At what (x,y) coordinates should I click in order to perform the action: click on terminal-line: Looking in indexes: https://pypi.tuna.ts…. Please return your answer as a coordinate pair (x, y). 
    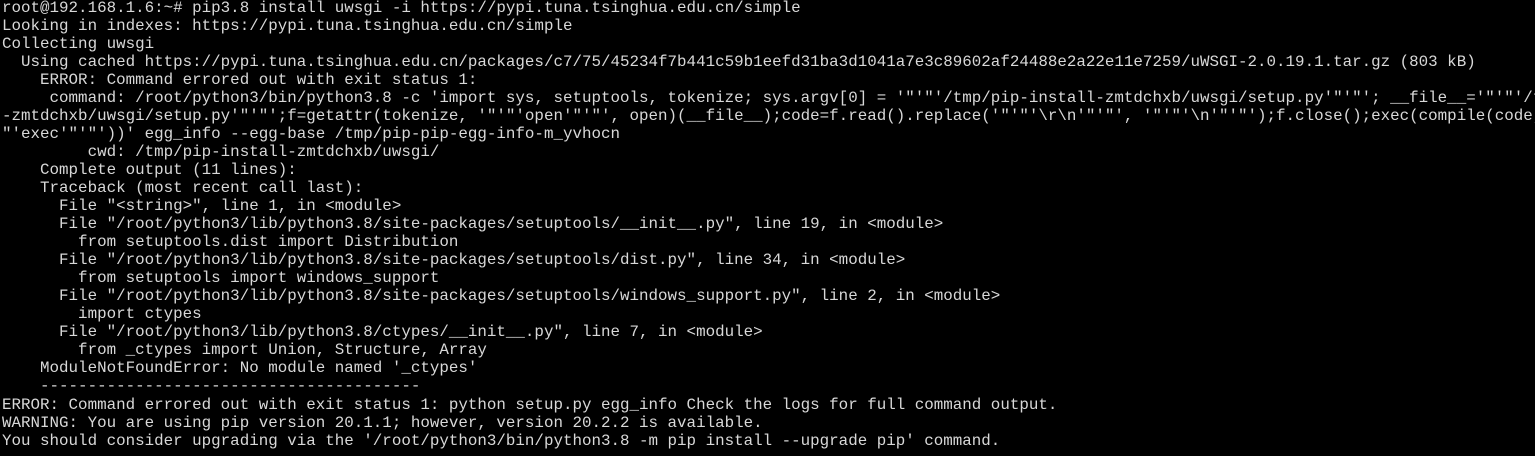
    Looking at the image, I should click on (287, 26).